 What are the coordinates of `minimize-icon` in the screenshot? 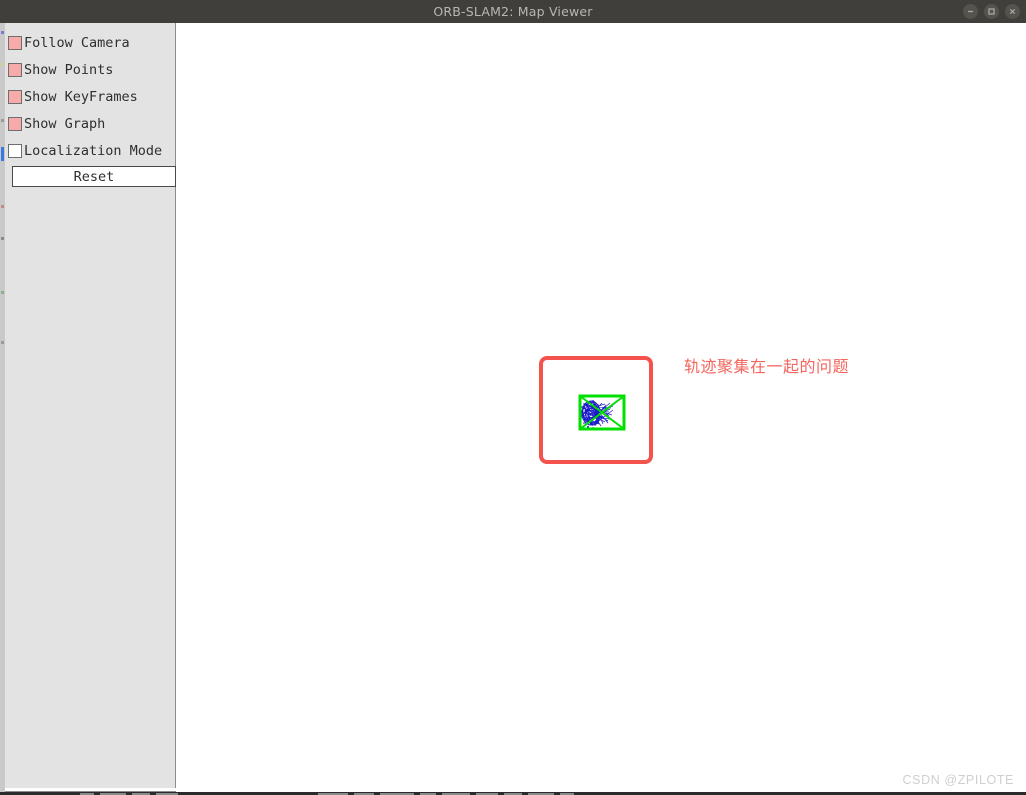 It's located at (970, 11).